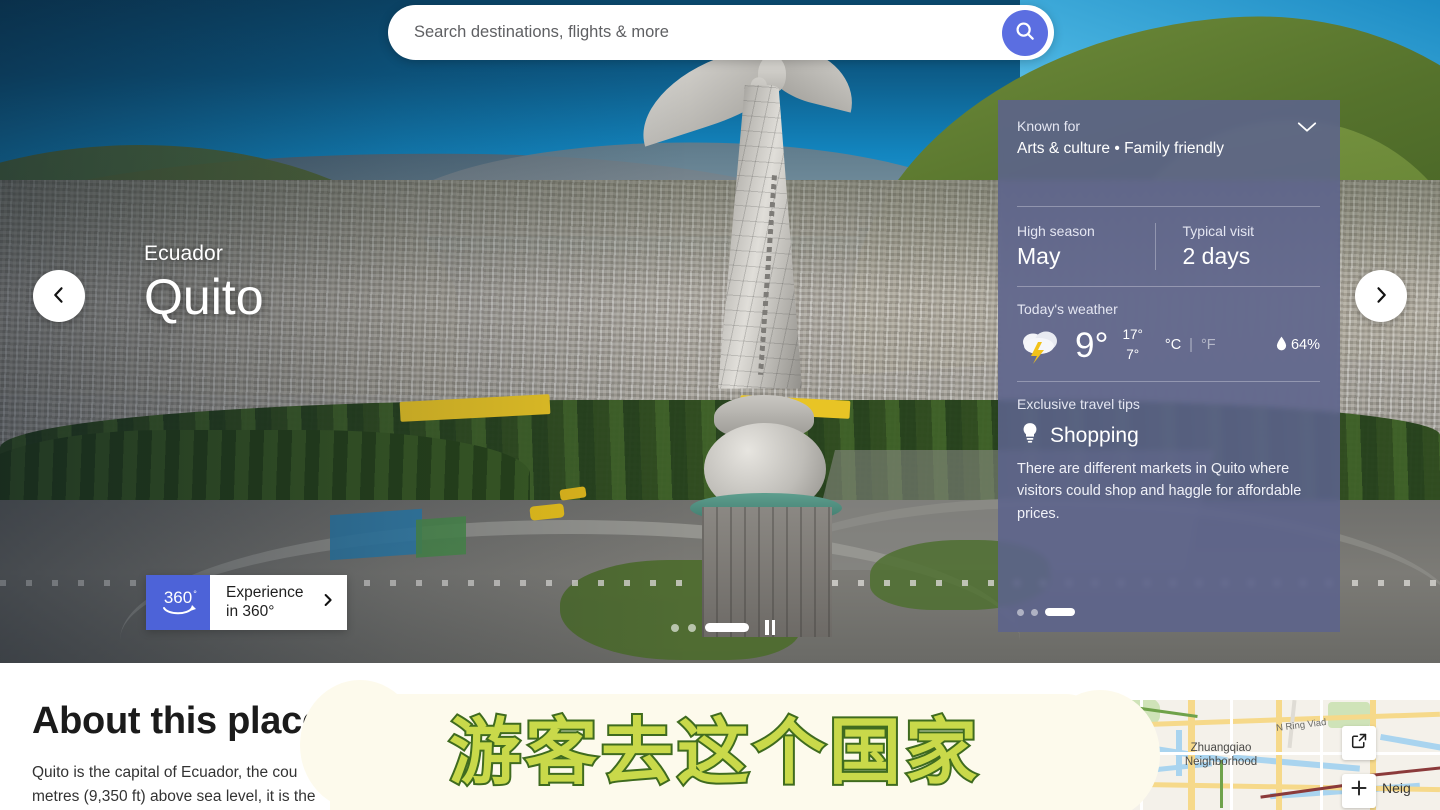  I want to click on unit-celsius: °C, so click(1173, 345).